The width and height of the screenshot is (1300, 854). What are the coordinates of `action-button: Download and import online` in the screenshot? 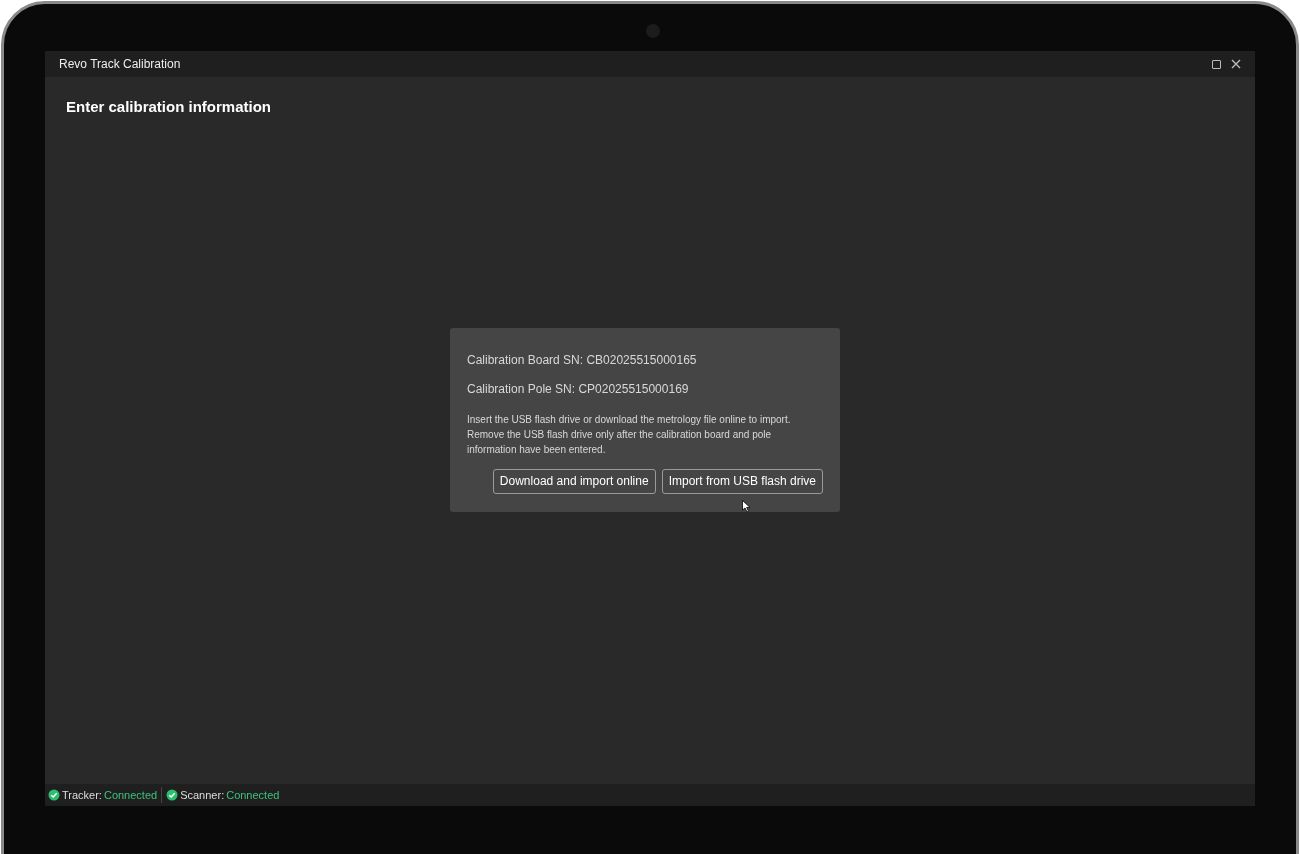 It's located at (574, 481).